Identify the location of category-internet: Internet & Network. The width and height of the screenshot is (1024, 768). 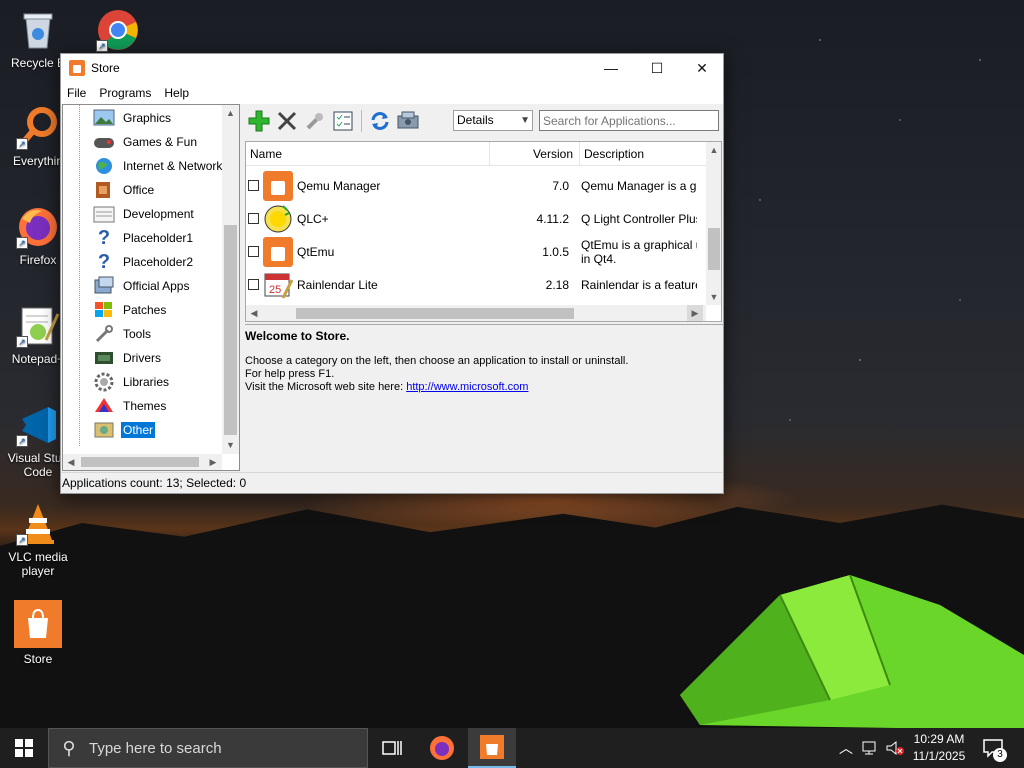
(158, 166).